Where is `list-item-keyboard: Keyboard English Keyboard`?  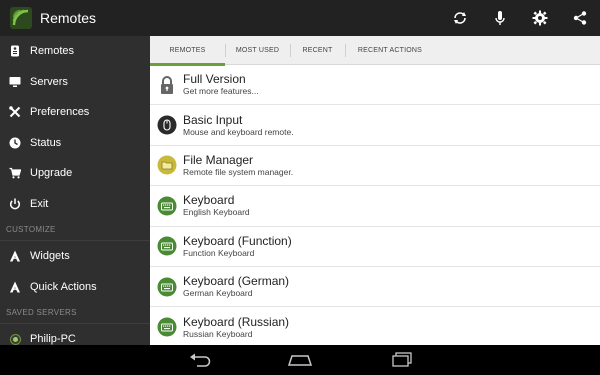
list-item-keyboard: Keyboard English Keyboard is located at coordinates (375, 206).